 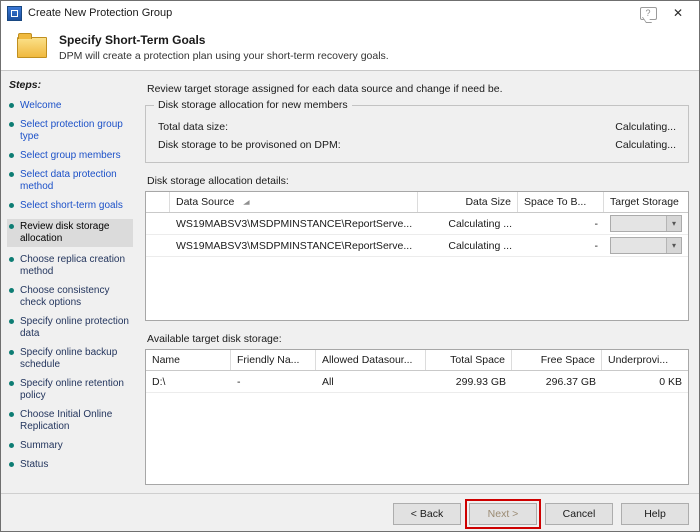 What do you see at coordinates (158, 202) in the screenshot?
I see `column-header-gutter` at bounding box center [158, 202].